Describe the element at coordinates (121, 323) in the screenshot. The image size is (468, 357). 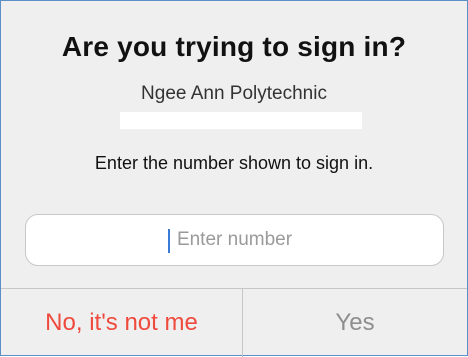
I see `deny-button: No, it's not me` at that location.